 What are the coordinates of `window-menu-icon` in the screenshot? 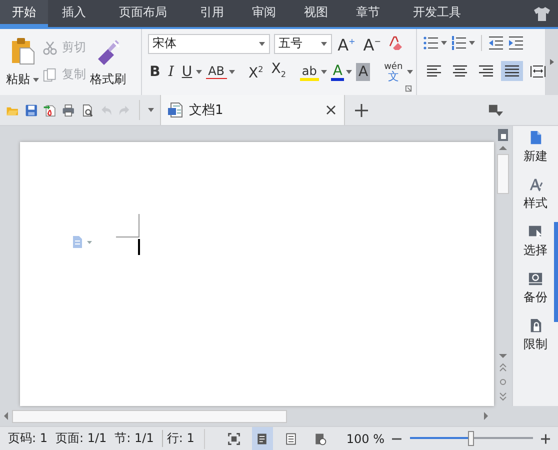 It's located at (495, 110).